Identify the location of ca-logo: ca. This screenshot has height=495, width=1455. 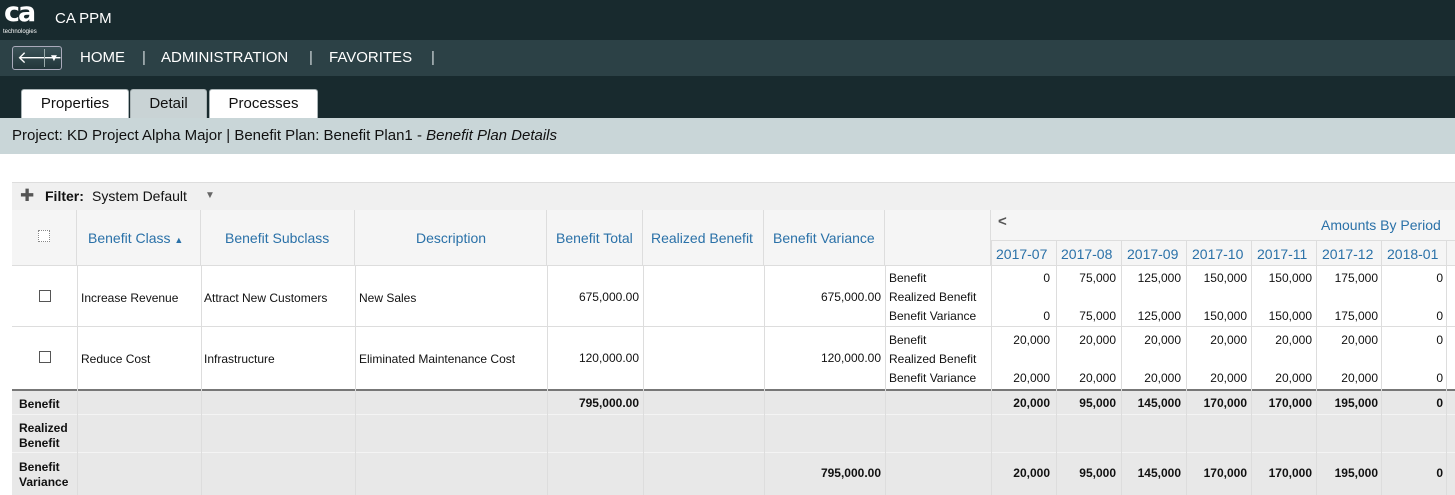
(20, 14).